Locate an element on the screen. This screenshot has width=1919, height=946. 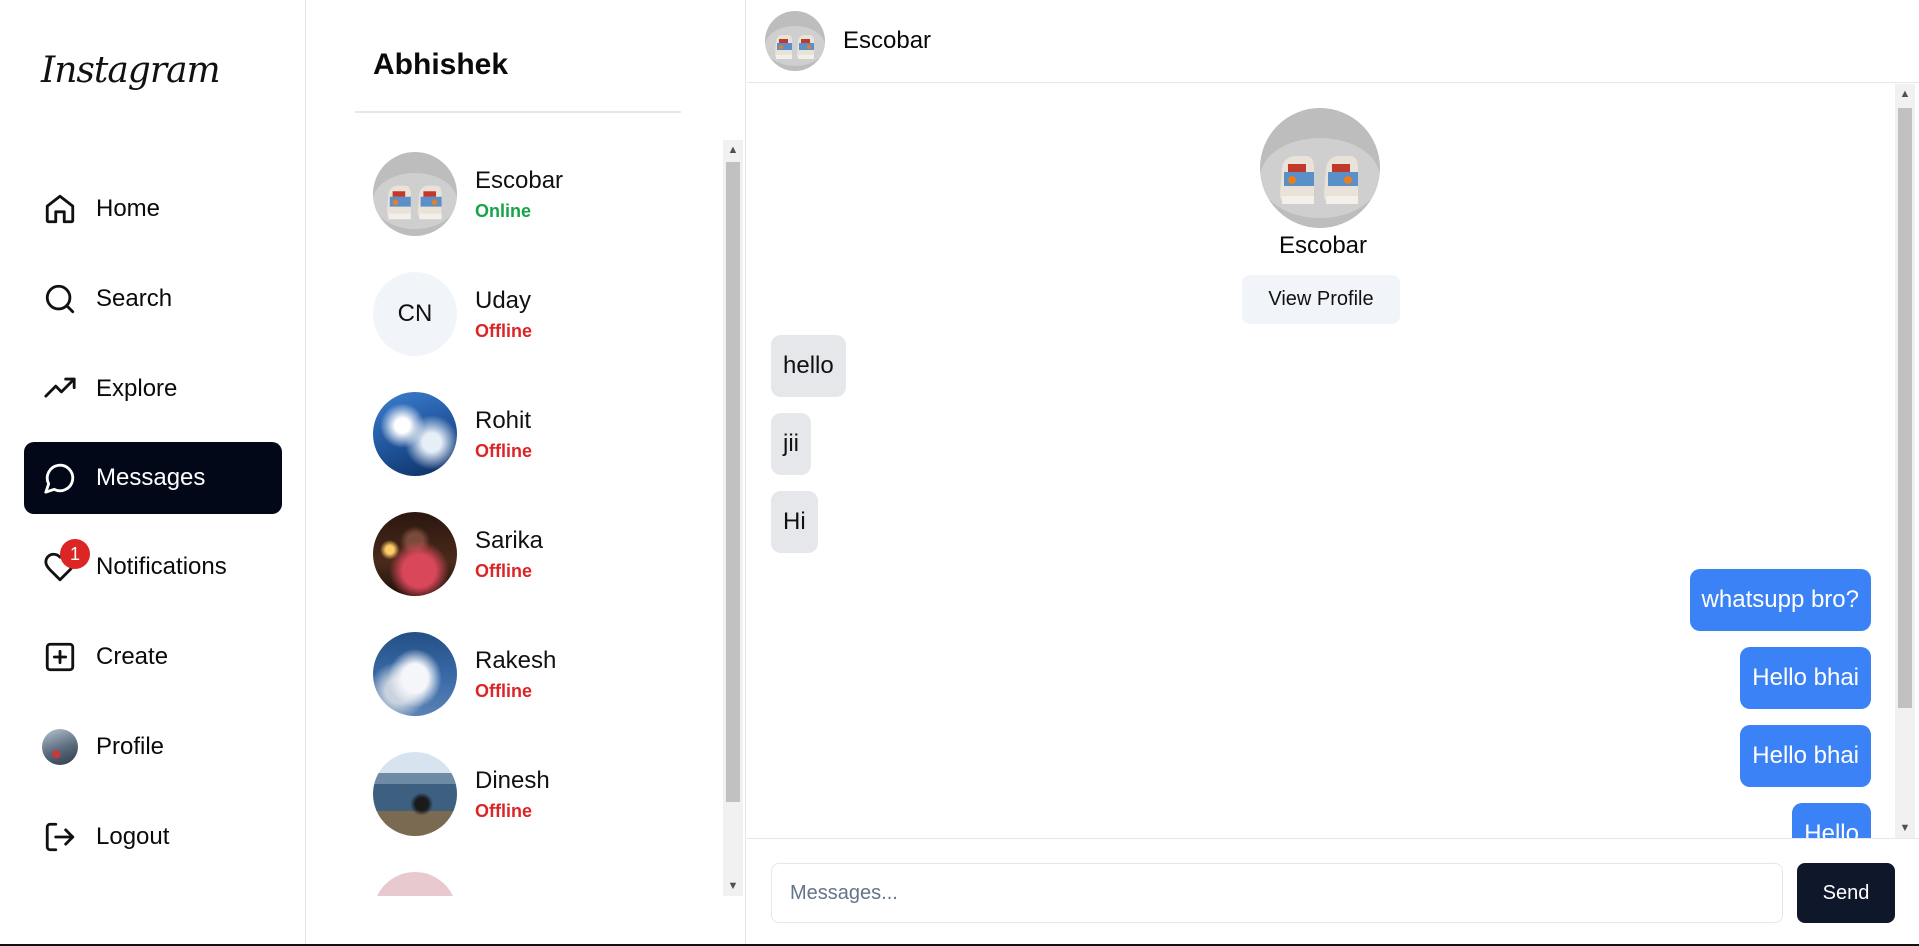
nav-explore: Explore is located at coordinates (153, 389).